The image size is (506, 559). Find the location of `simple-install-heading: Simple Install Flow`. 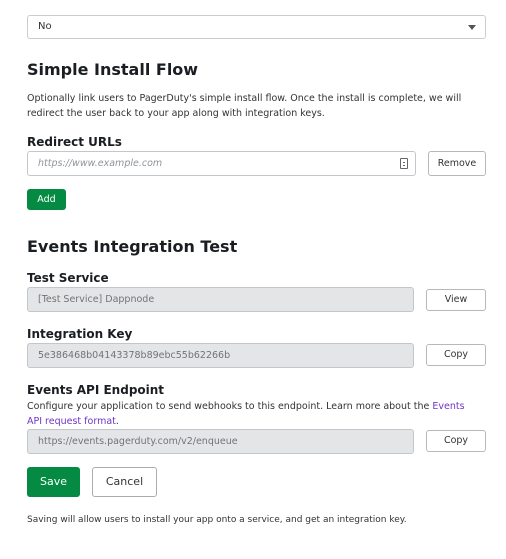

simple-install-heading: Simple Install Flow is located at coordinates (113, 69).